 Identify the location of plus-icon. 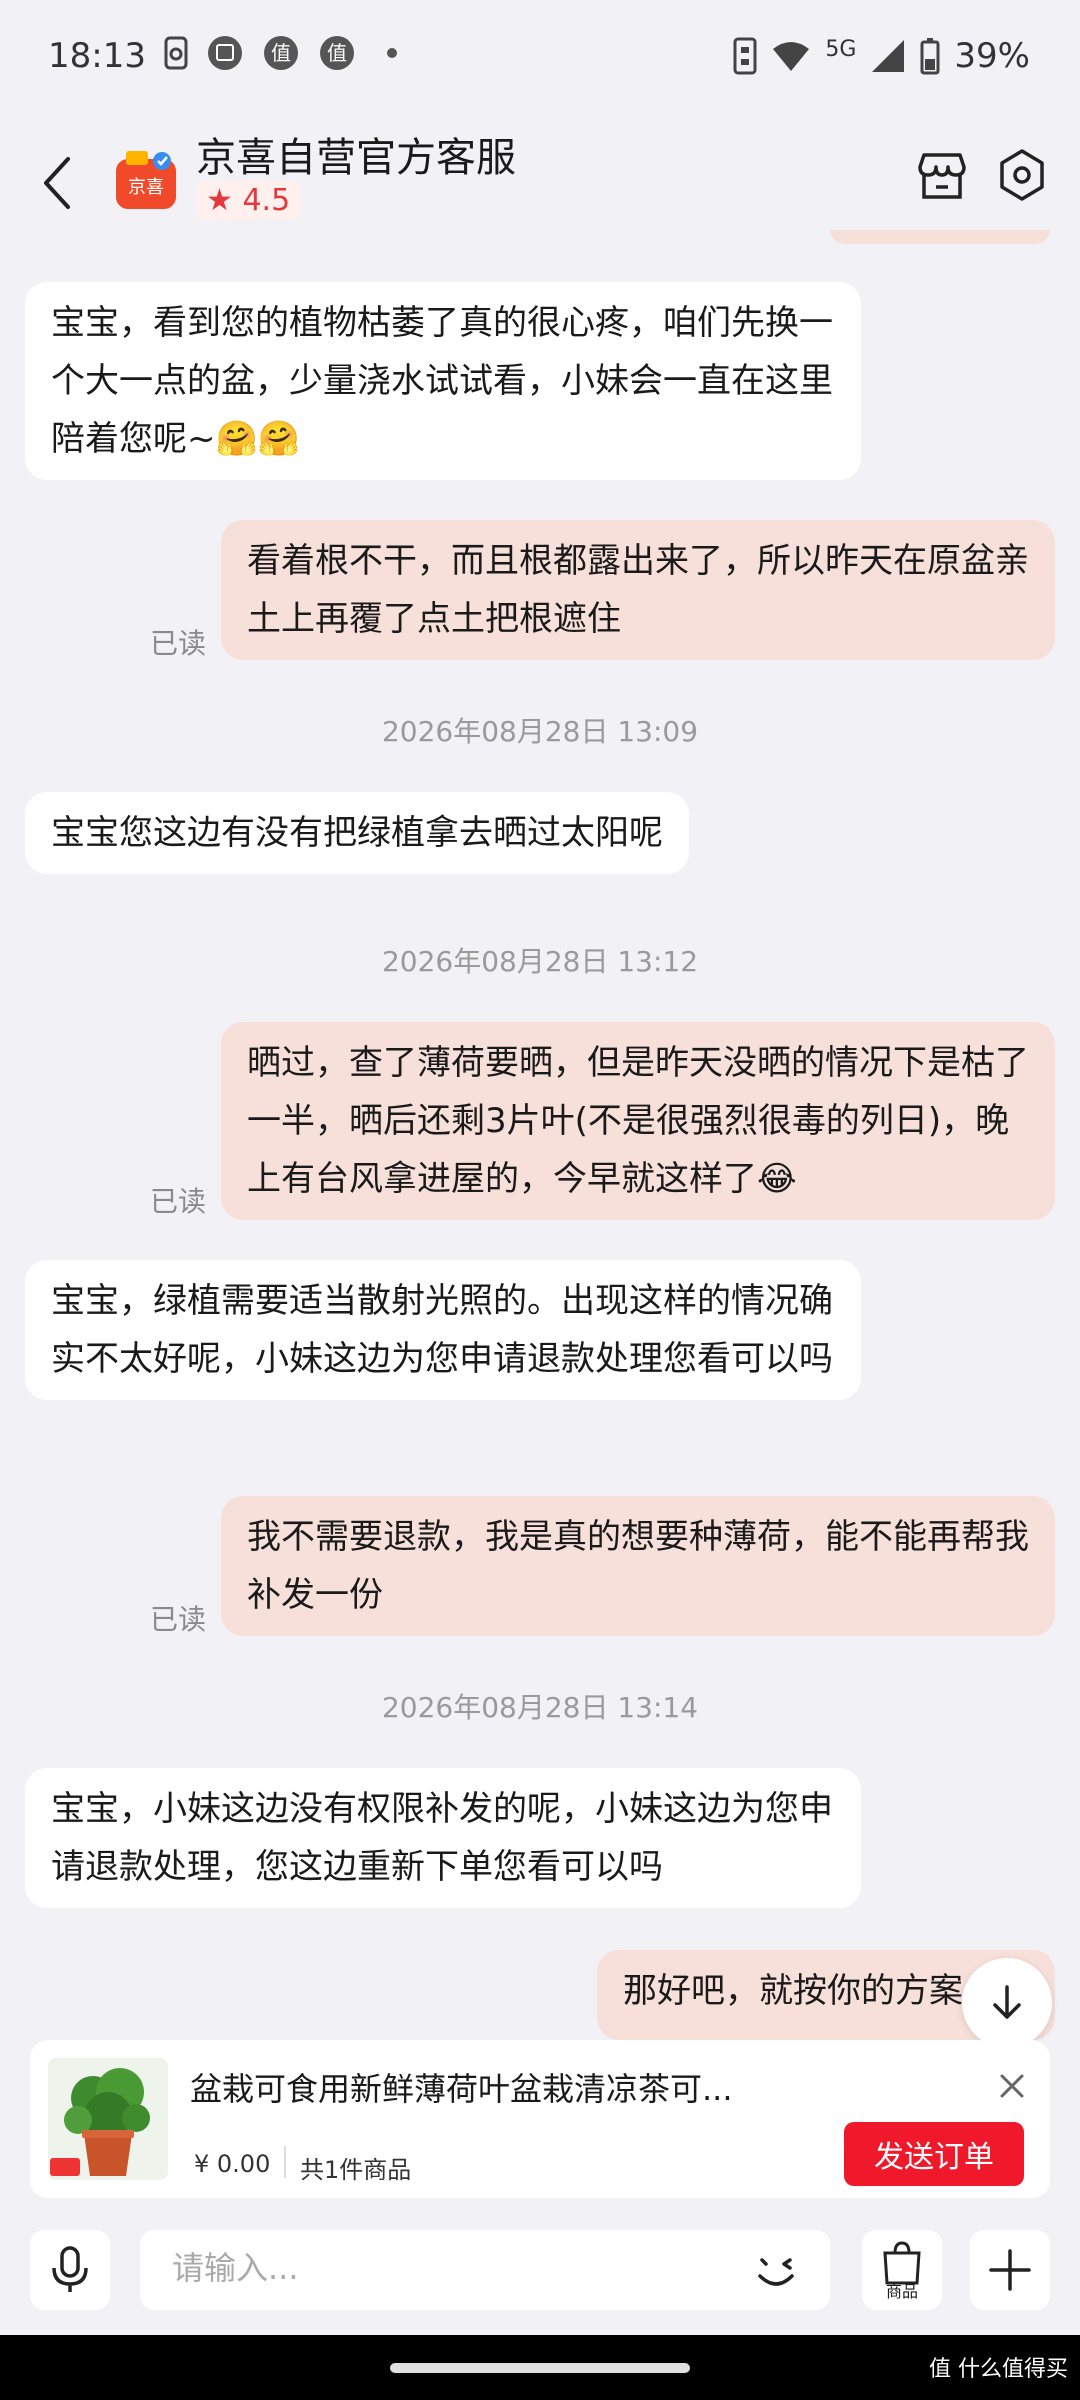
(1010, 2270).